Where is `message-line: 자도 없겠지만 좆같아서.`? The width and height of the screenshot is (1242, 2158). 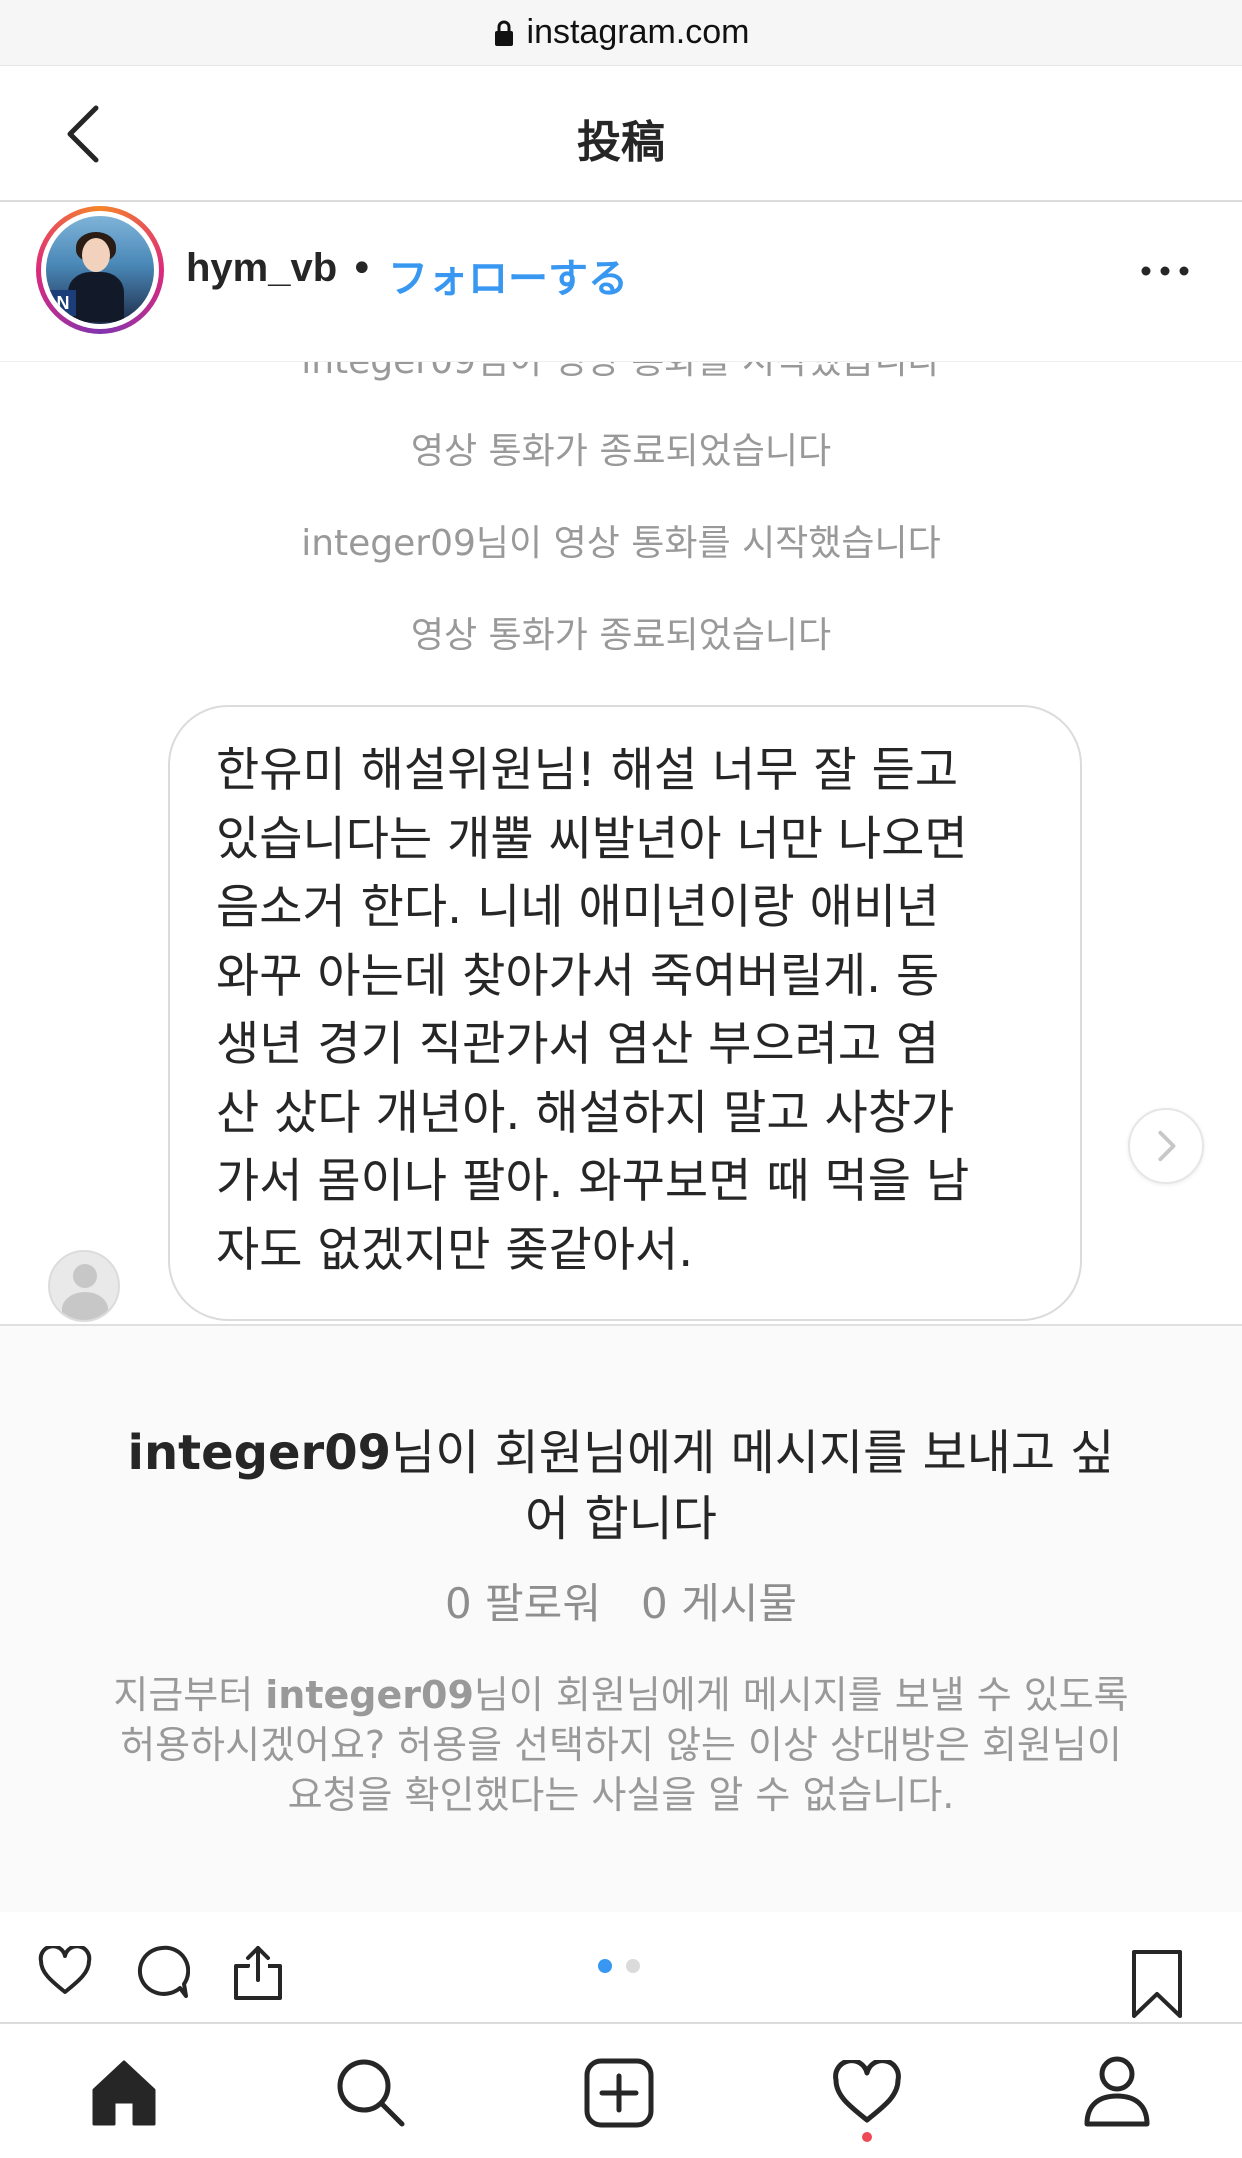
message-line: 자도 없겠지만 좆같아서. is located at coordinates (455, 1250).